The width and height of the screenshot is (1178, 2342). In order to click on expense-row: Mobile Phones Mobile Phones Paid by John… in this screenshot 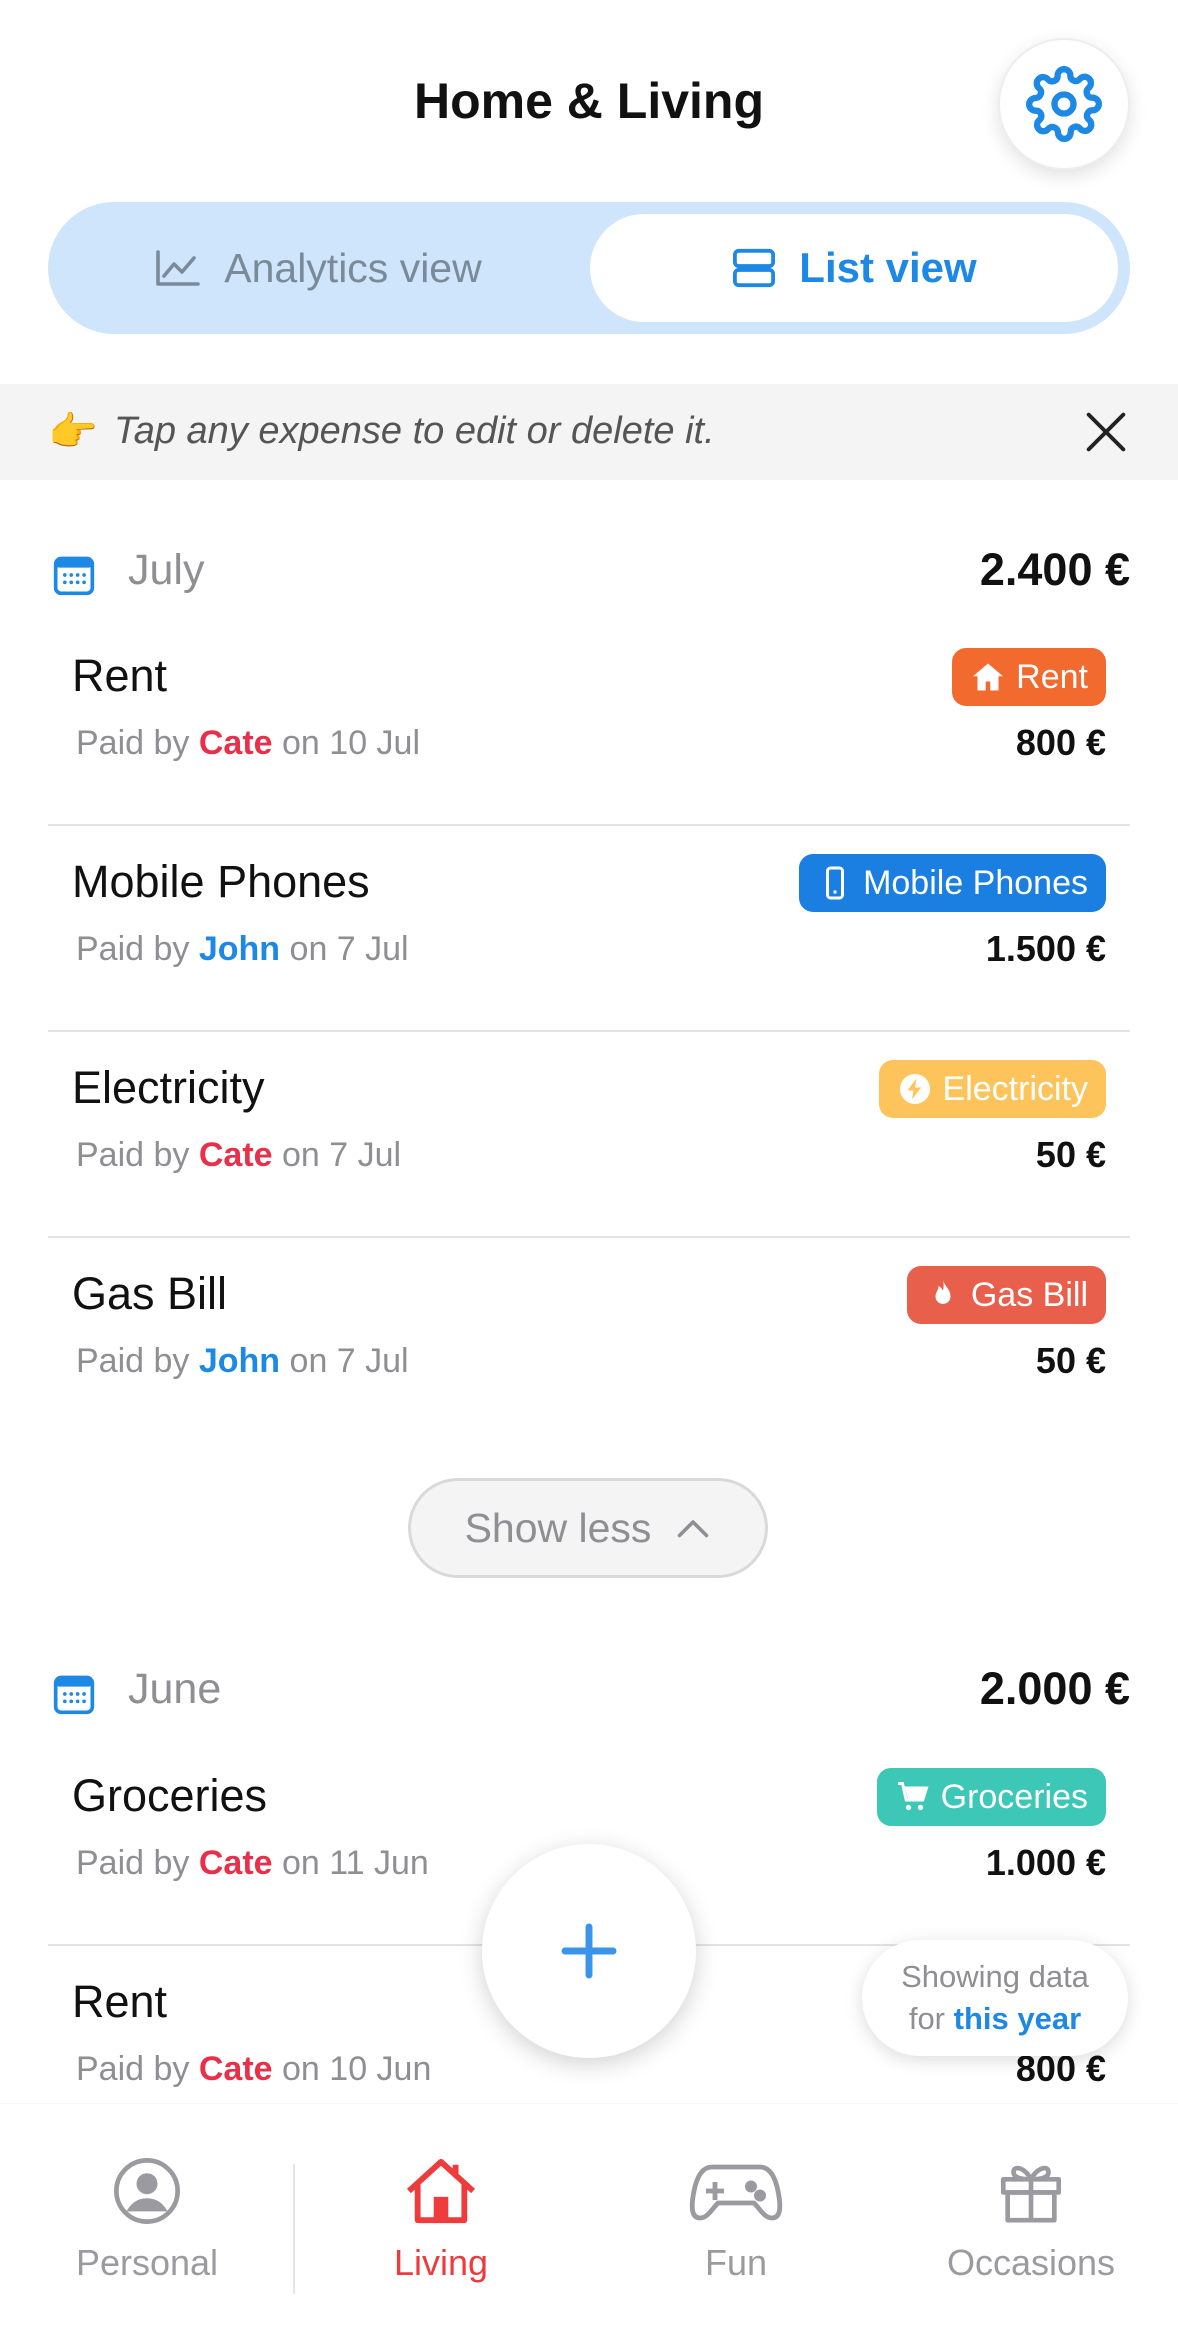, I will do `click(589, 929)`.